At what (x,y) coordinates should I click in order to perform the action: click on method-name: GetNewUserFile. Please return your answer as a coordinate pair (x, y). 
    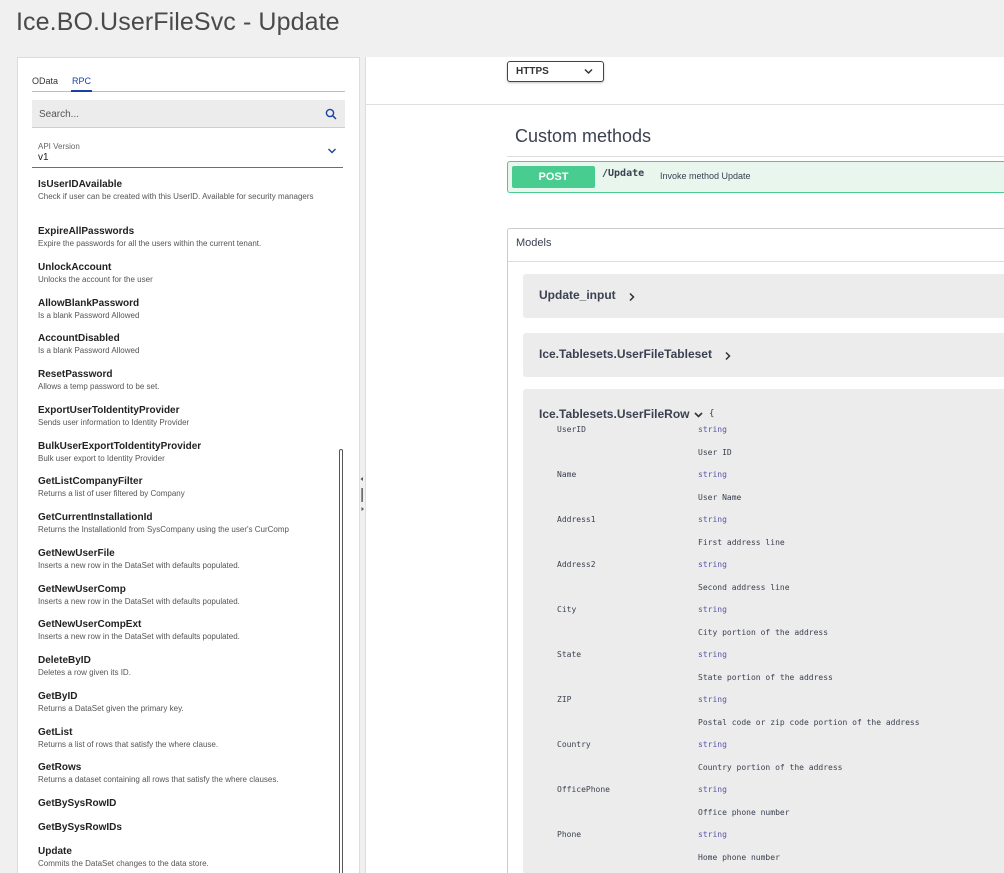
    Looking at the image, I should click on (76, 553).